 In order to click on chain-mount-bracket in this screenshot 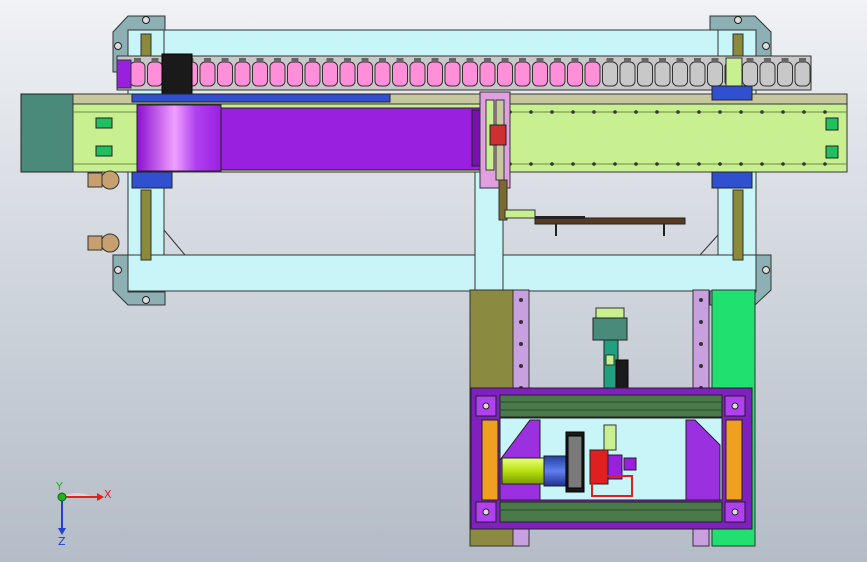, I will do `click(734, 74)`.